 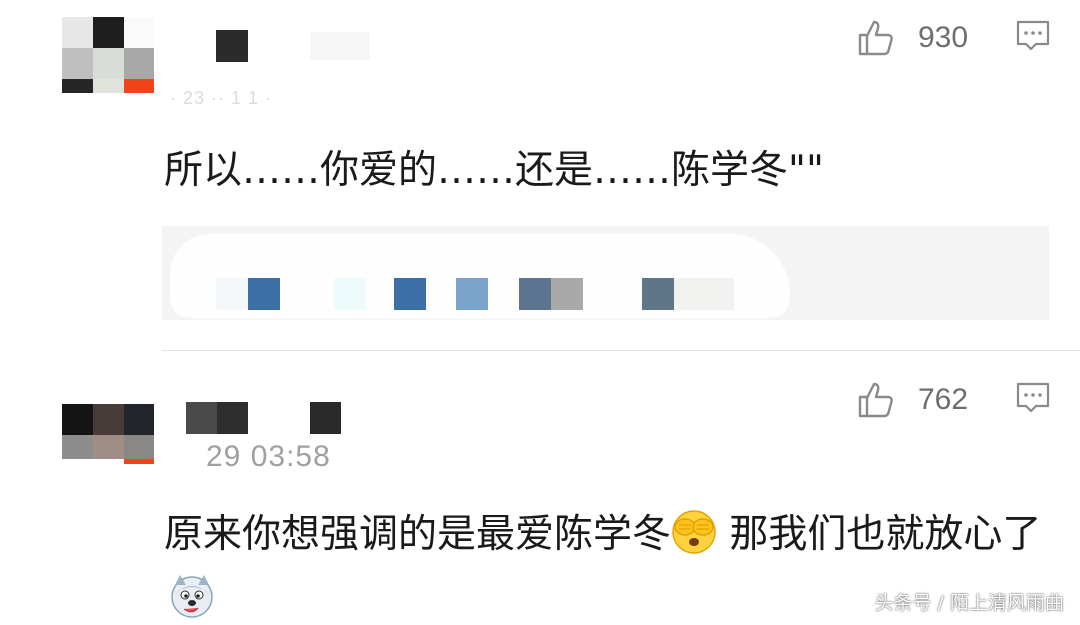 What do you see at coordinates (268, 456) in the screenshot?
I see `comment-time: 29 03:58` at bounding box center [268, 456].